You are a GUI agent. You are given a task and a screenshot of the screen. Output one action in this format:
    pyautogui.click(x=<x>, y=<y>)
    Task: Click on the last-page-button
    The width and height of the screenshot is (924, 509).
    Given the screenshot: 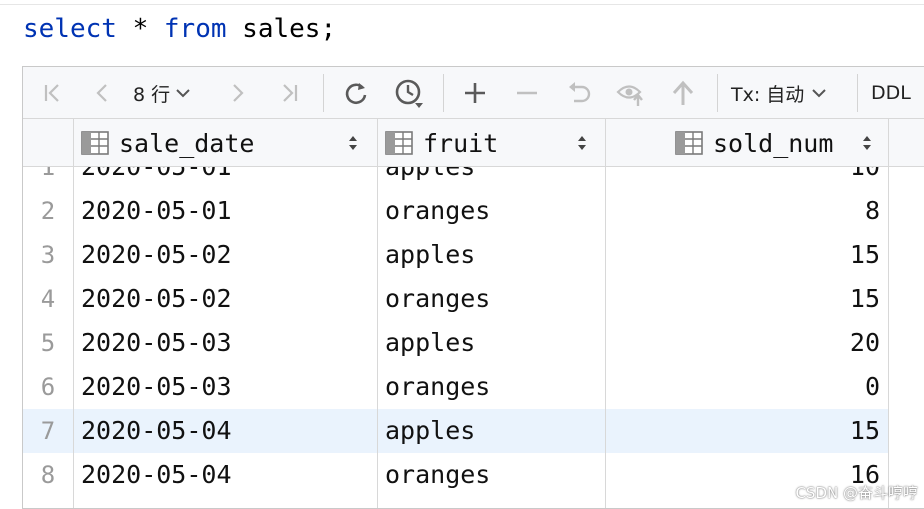 What is the action you would take?
    pyautogui.click(x=289, y=93)
    